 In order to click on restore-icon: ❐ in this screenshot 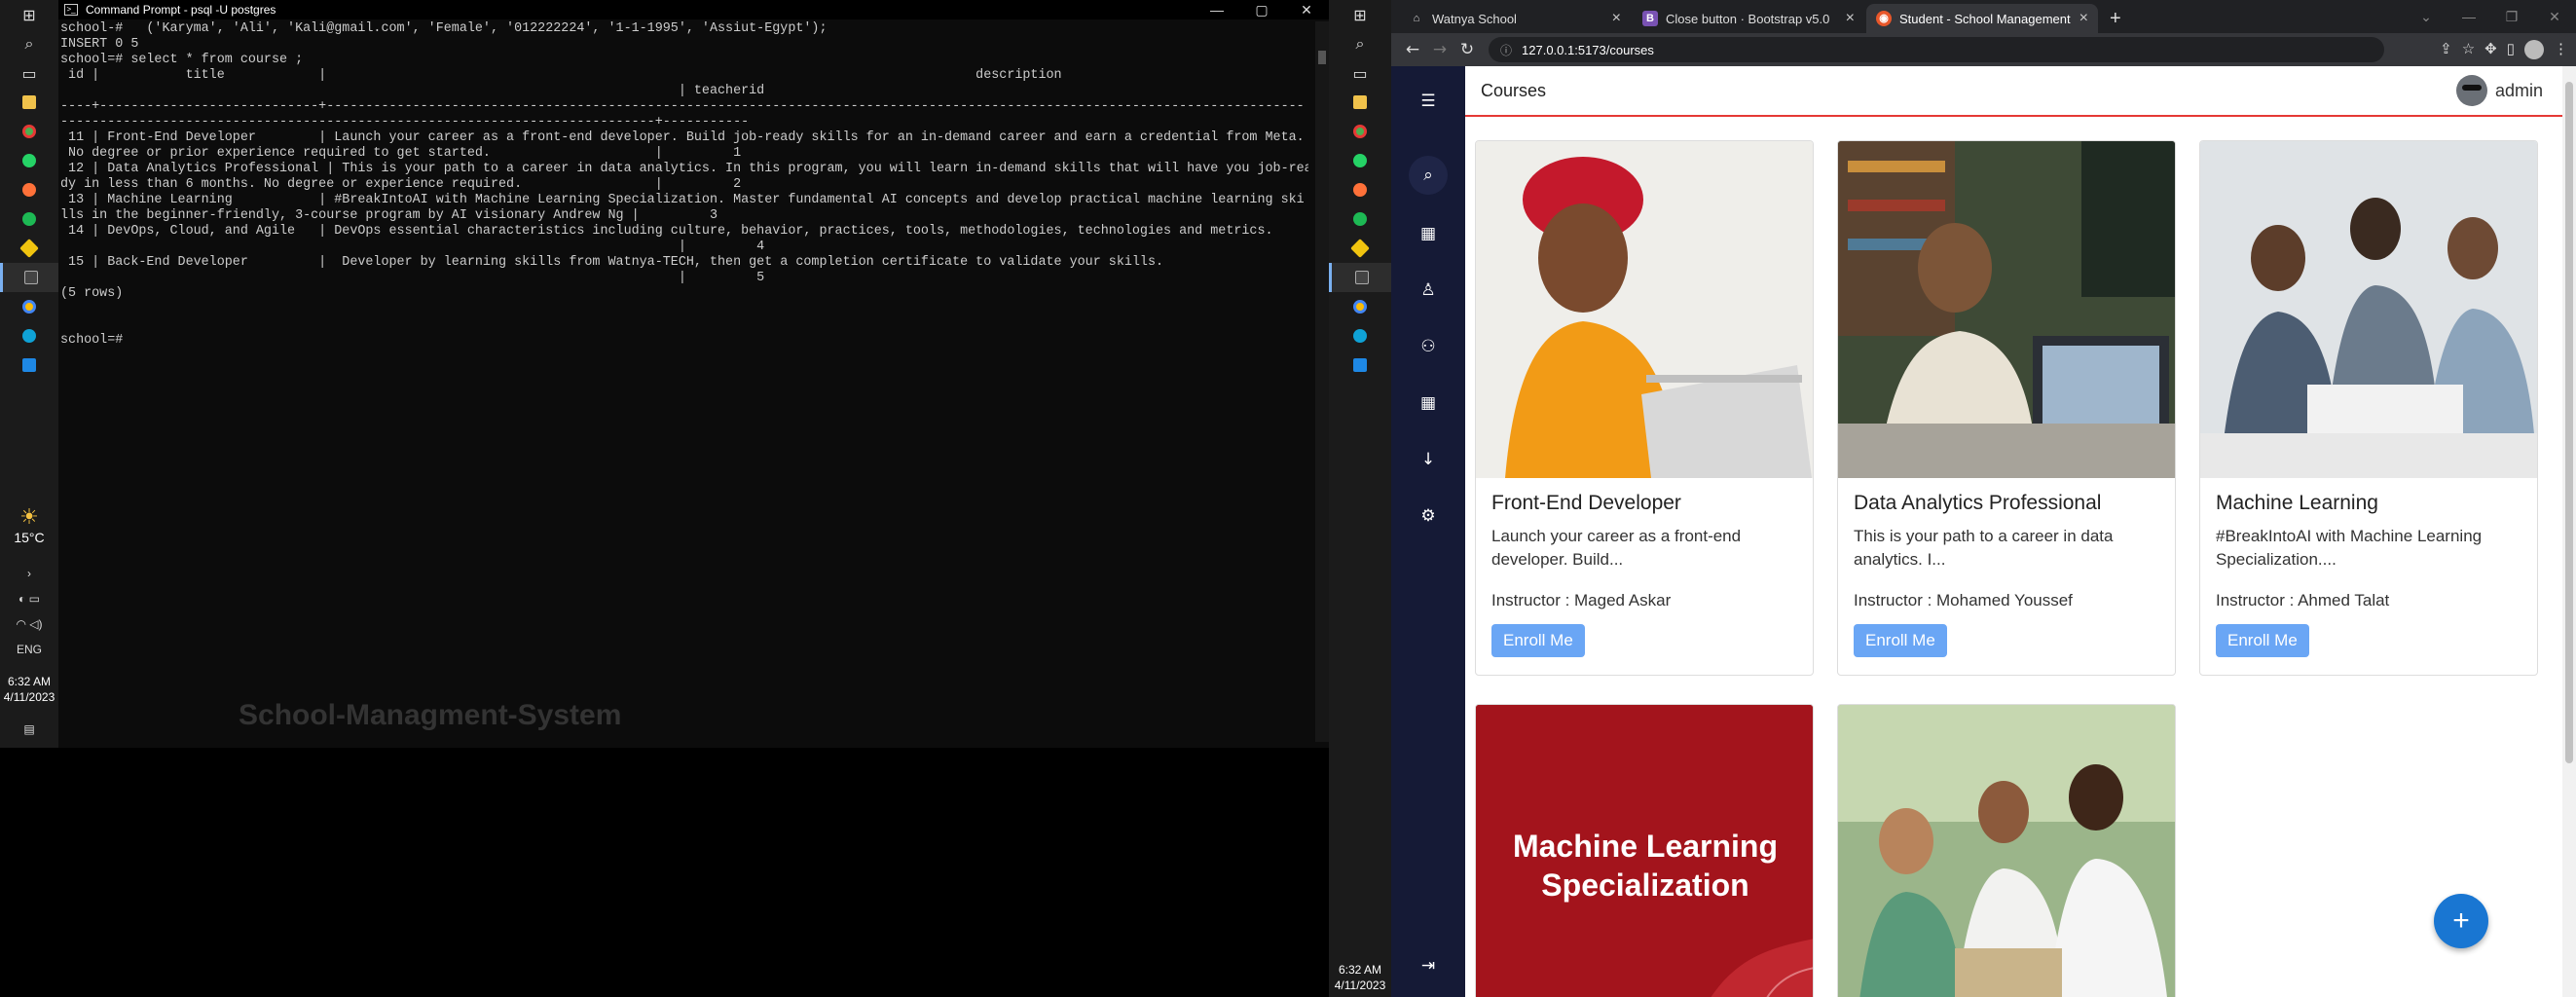, I will do `click(2511, 17)`.